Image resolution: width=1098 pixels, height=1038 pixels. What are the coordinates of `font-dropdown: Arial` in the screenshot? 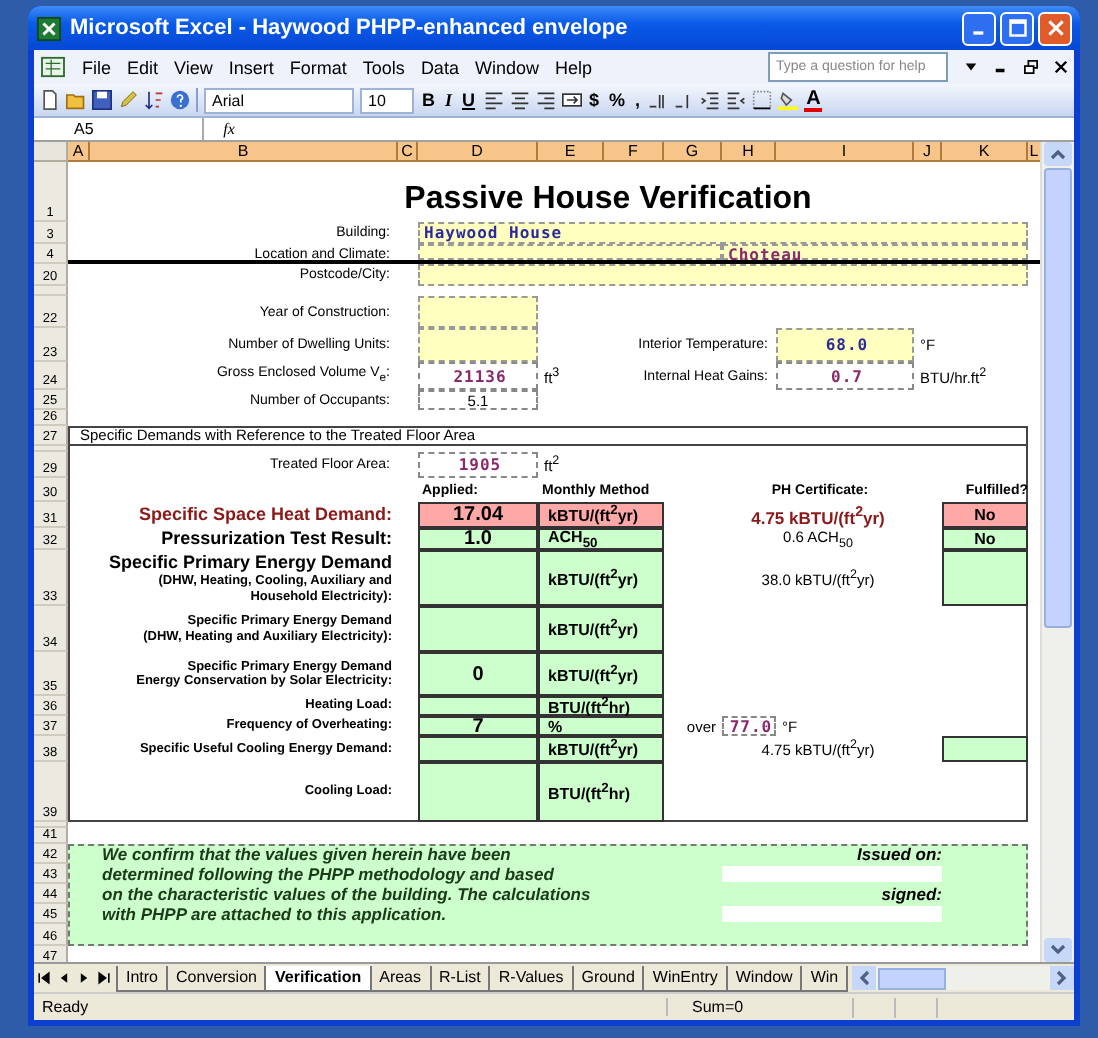 It's located at (279, 100).